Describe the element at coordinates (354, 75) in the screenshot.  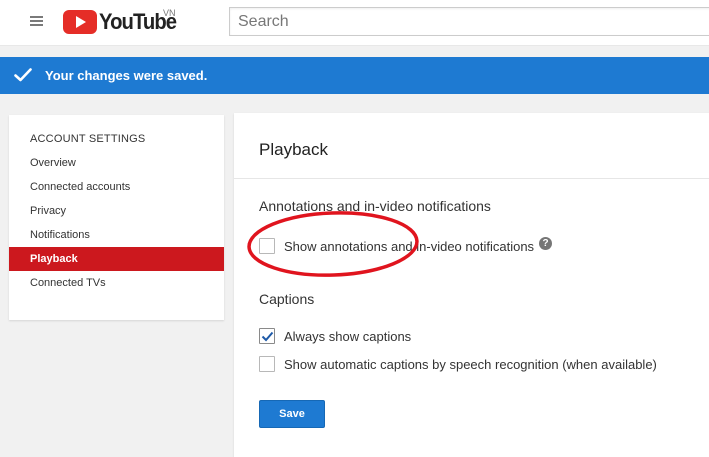
I see `saved-banner: Your changes were saved.` at that location.